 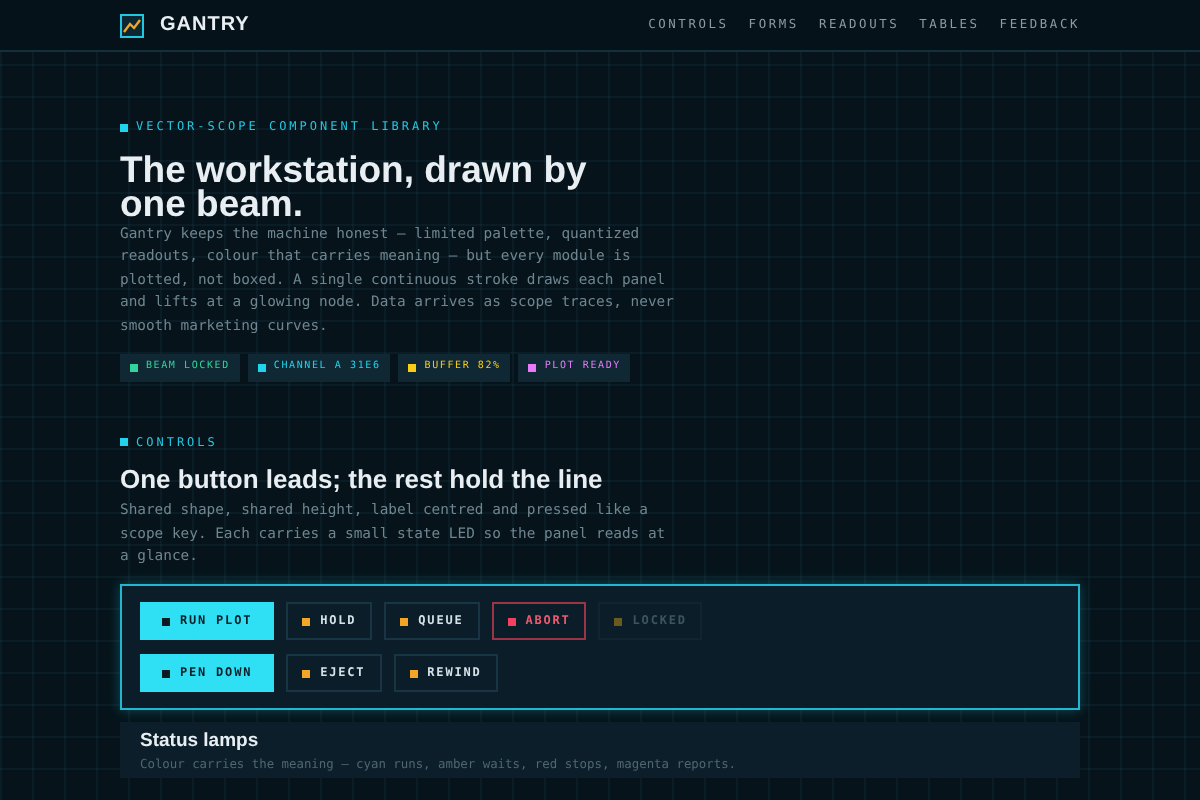 I want to click on section-title: One button leads; the rest hold the line, so click(x=362, y=479).